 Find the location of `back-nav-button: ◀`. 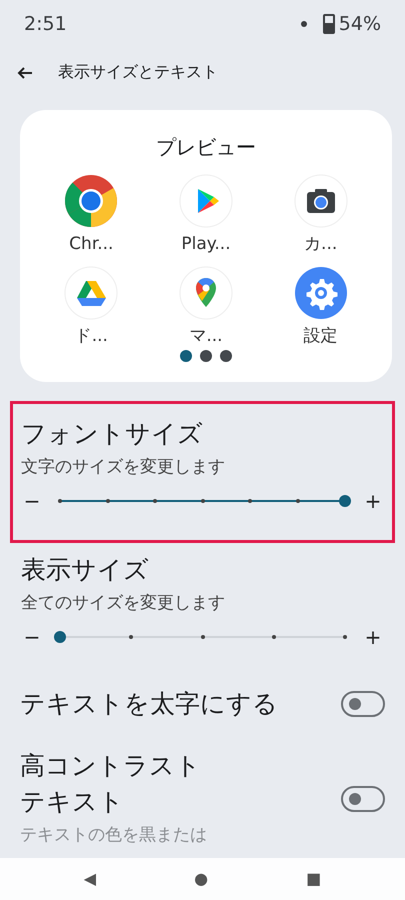

back-nav-button: ◀ is located at coordinates (90, 879).